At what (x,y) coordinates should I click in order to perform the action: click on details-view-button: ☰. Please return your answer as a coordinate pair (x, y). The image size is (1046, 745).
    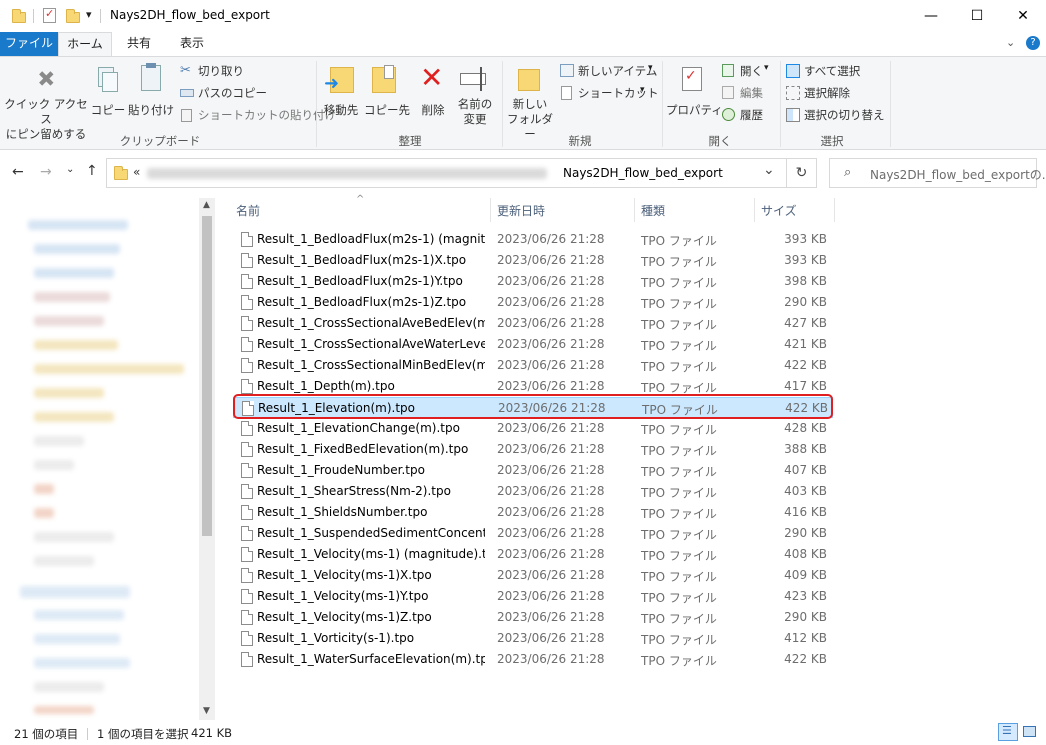
    Looking at the image, I should click on (1008, 732).